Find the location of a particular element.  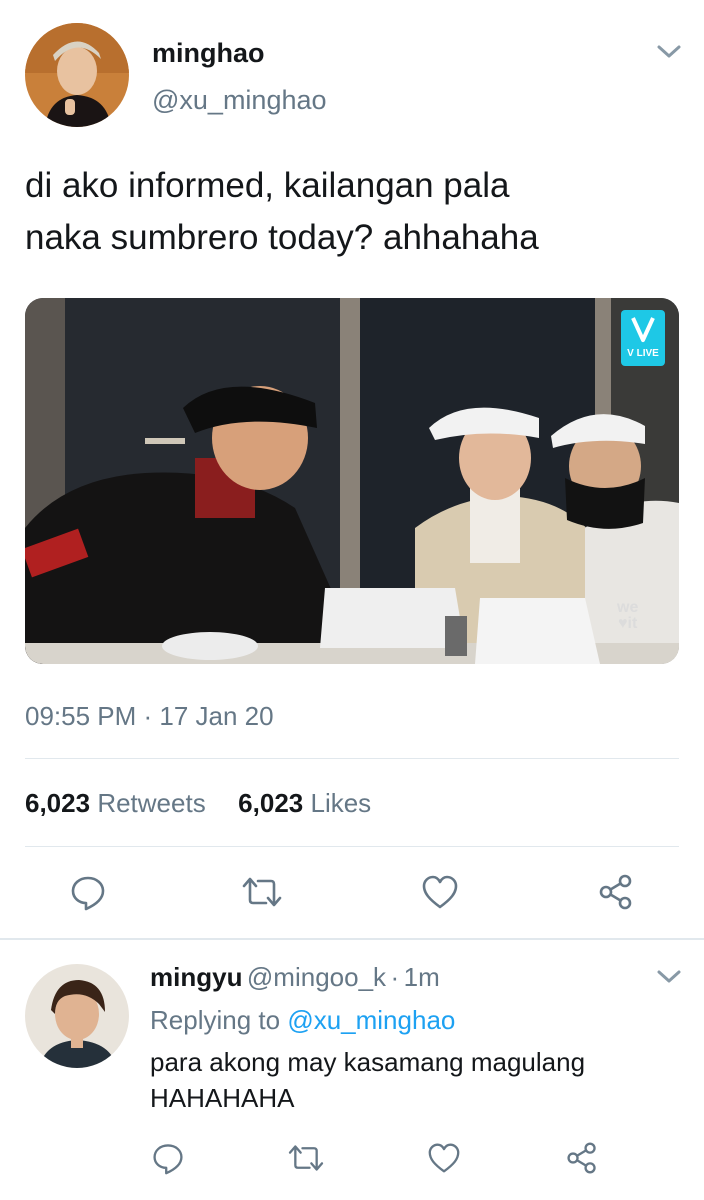

media-watermark: we ♥it is located at coordinates (627, 616).